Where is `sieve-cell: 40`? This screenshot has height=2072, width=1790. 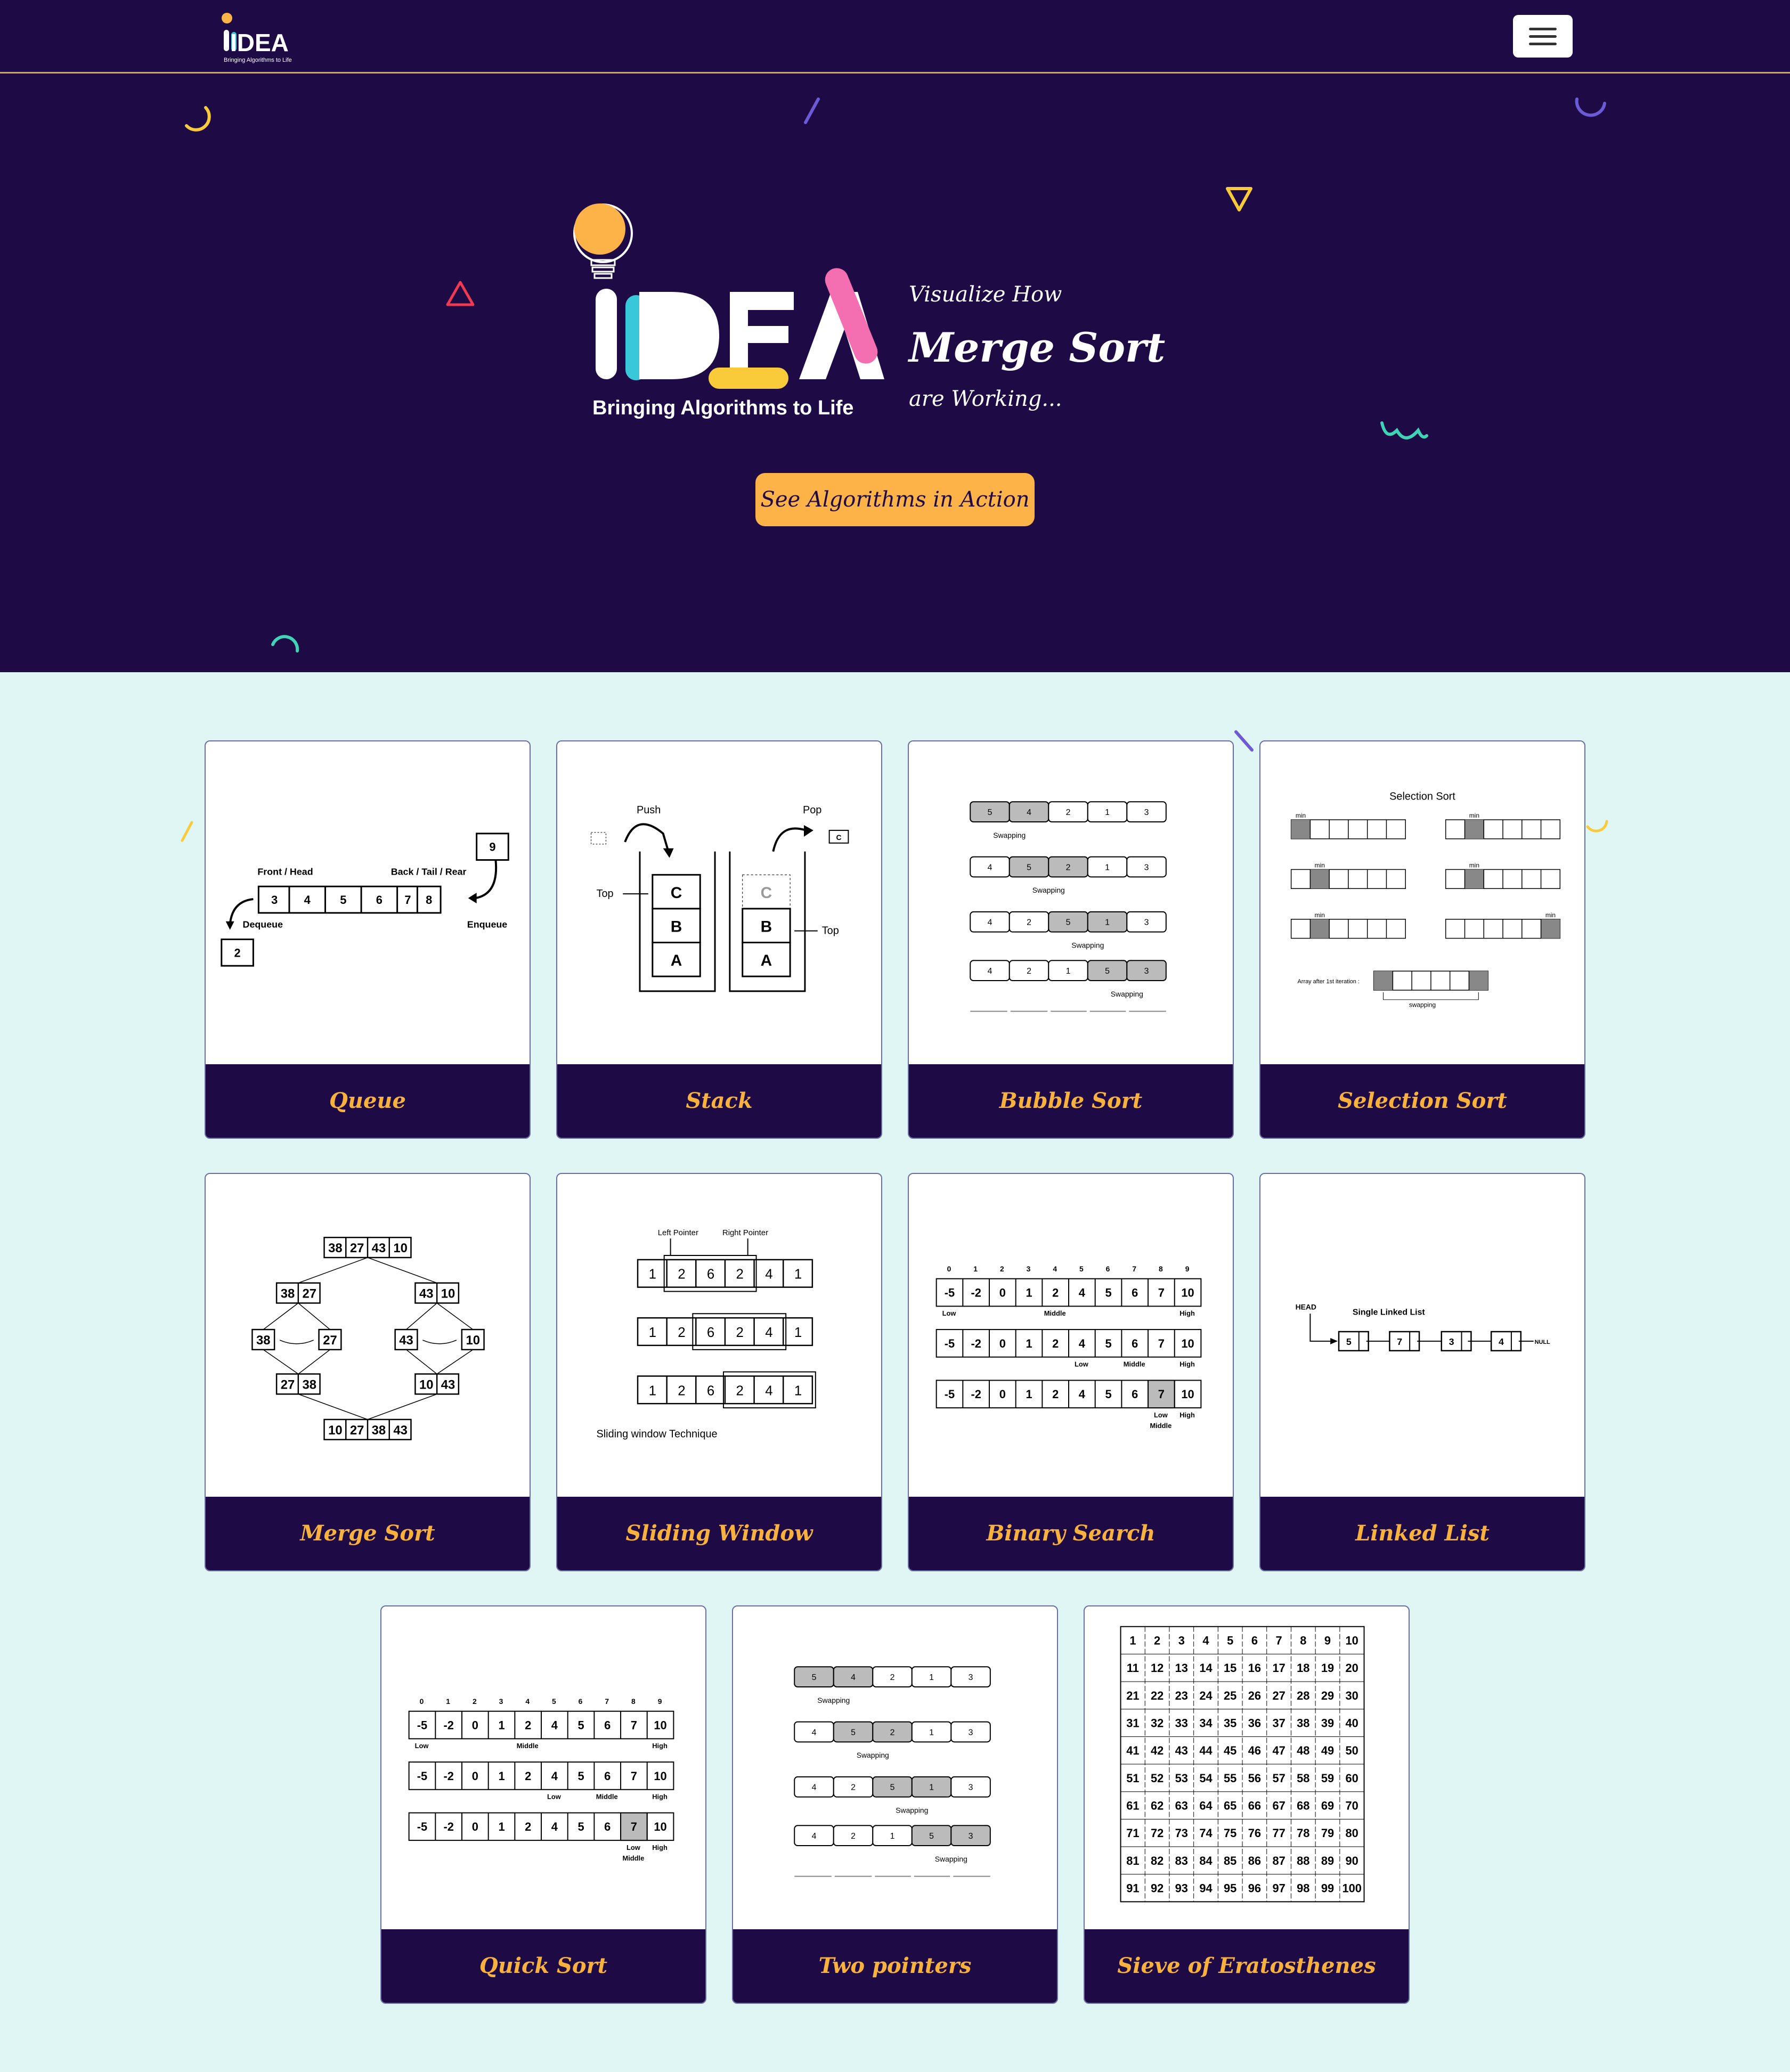 sieve-cell: 40 is located at coordinates (1352, 1723).